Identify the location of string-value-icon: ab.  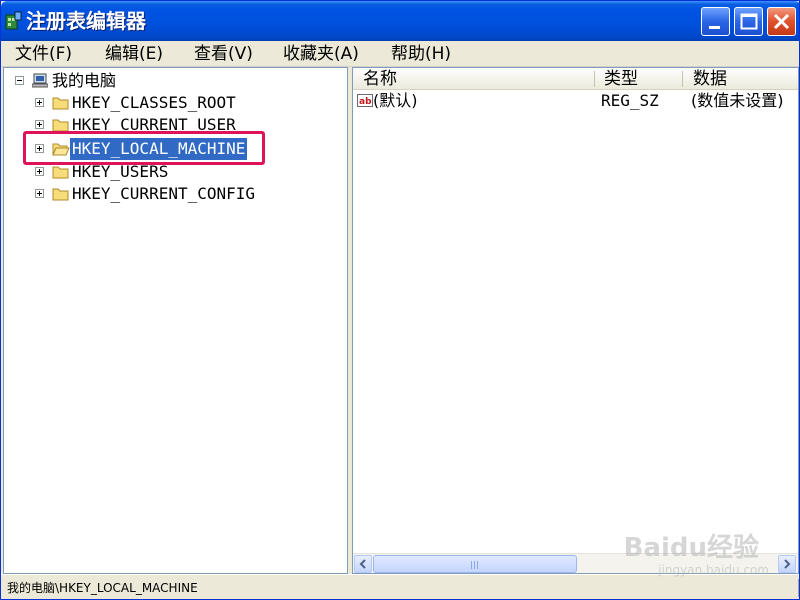
(365, 100).